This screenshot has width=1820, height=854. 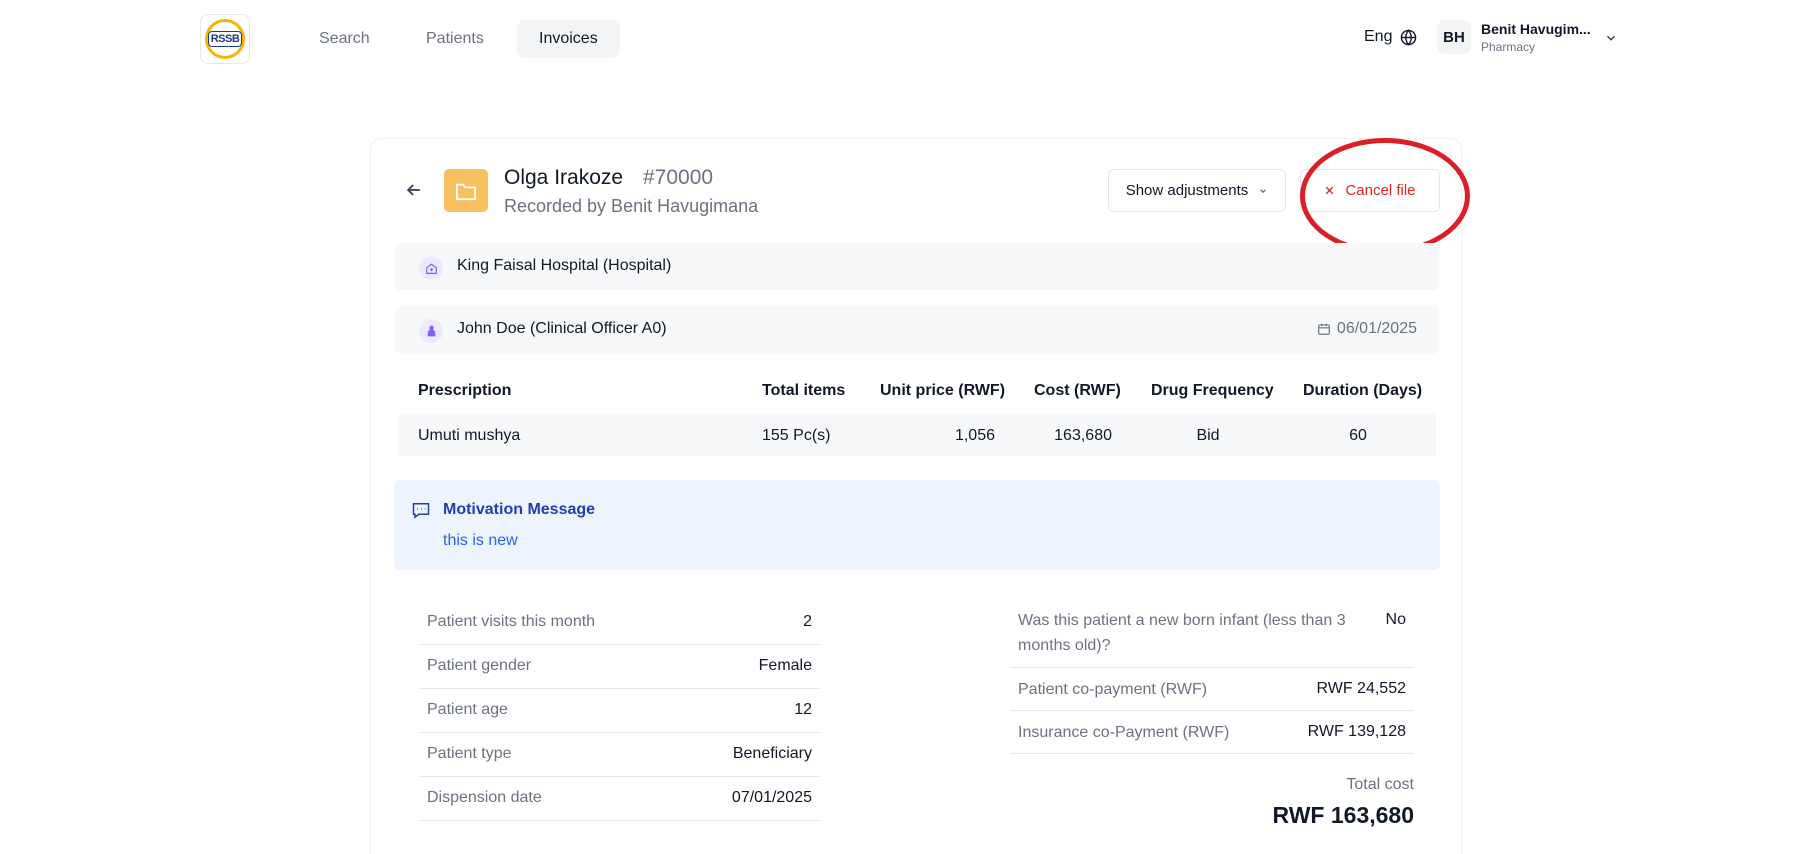 What do you see at coordinates (804, 390) in the screenshot?
I see `col-total-items: Total items` at bounding box center [804, 390].